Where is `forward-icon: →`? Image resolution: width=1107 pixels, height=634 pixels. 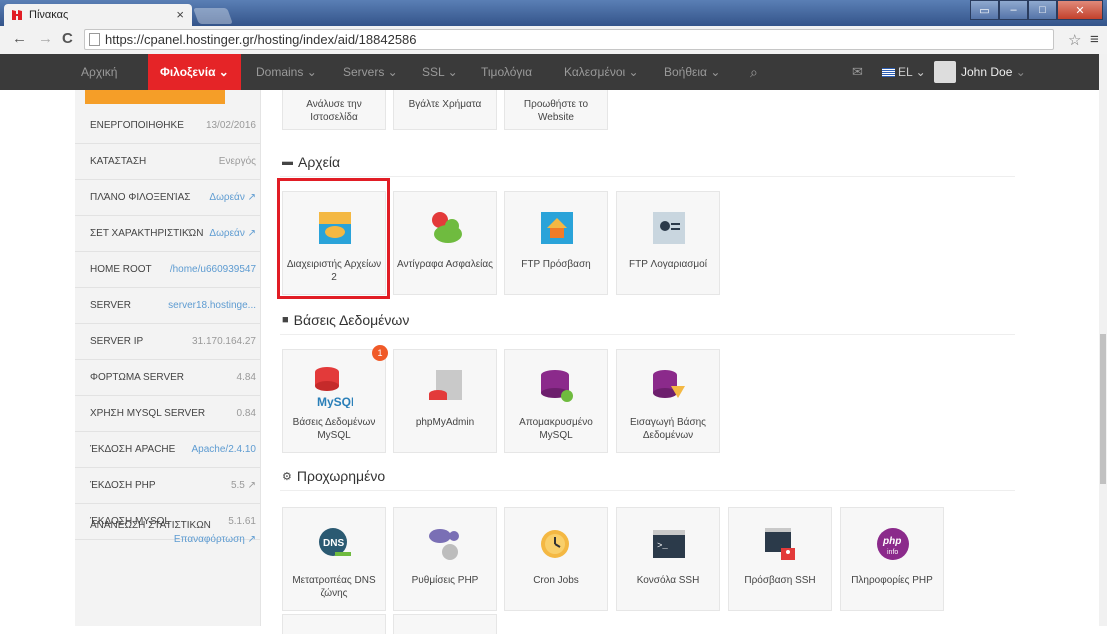 forward-icon: → is located at coordinates (45, 38).